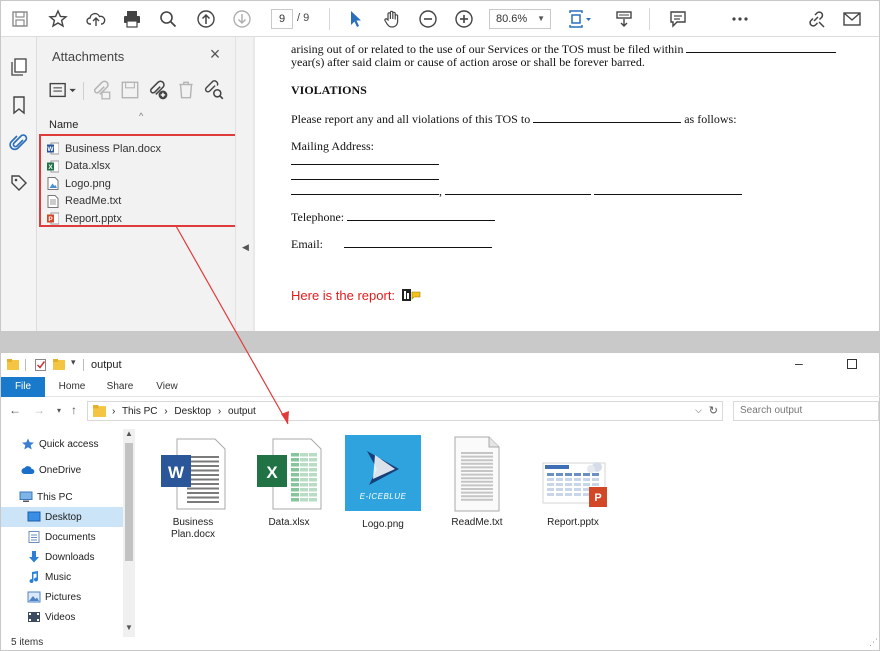 This screenshot has width=880, height=651. I want to click on scroll-up-icon: ▲, so click(129, 433).